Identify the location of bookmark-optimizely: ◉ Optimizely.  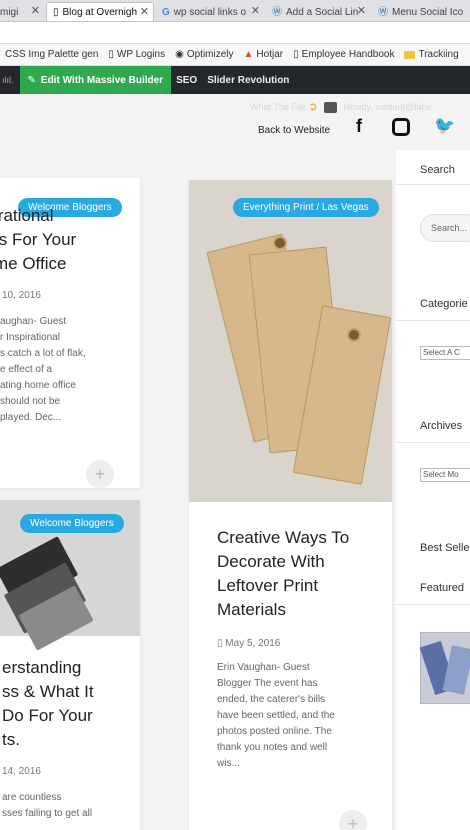
(204, 54).